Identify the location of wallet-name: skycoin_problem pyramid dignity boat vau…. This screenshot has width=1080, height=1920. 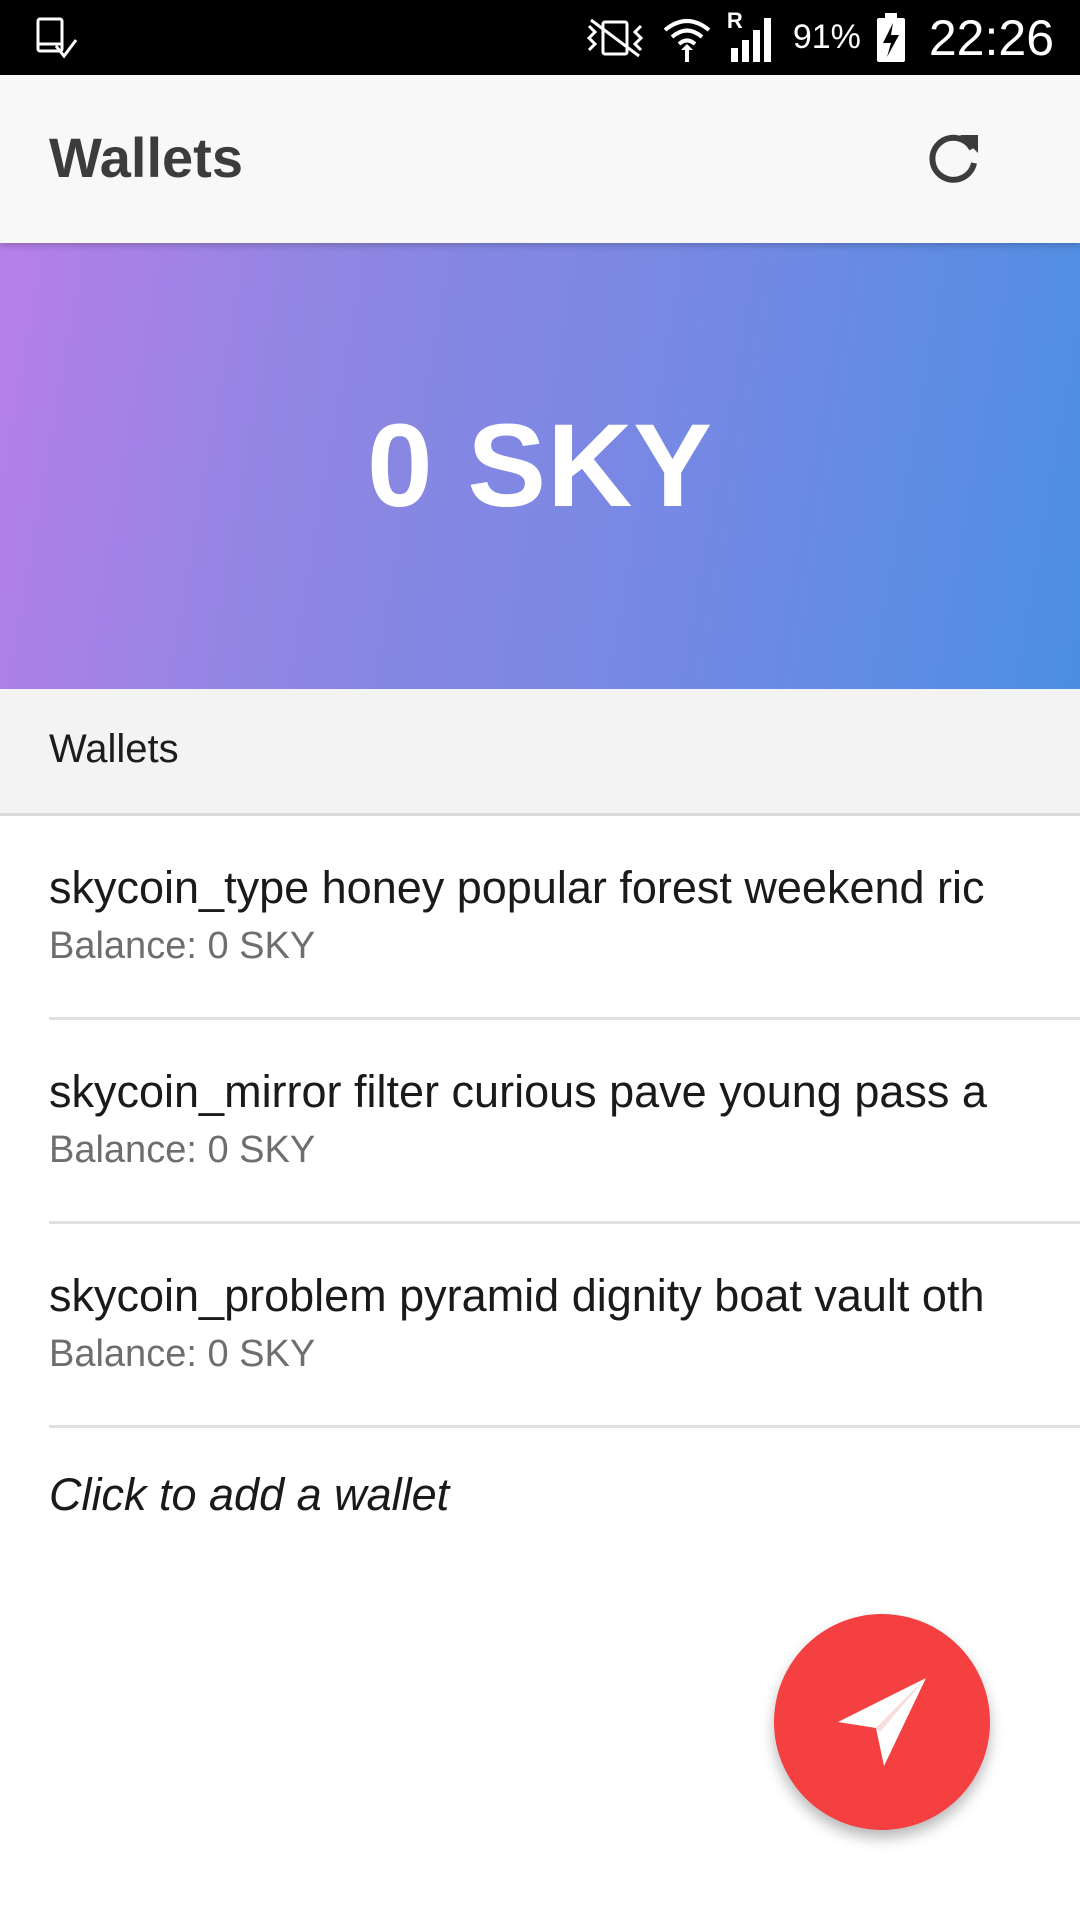
(517, 1295).